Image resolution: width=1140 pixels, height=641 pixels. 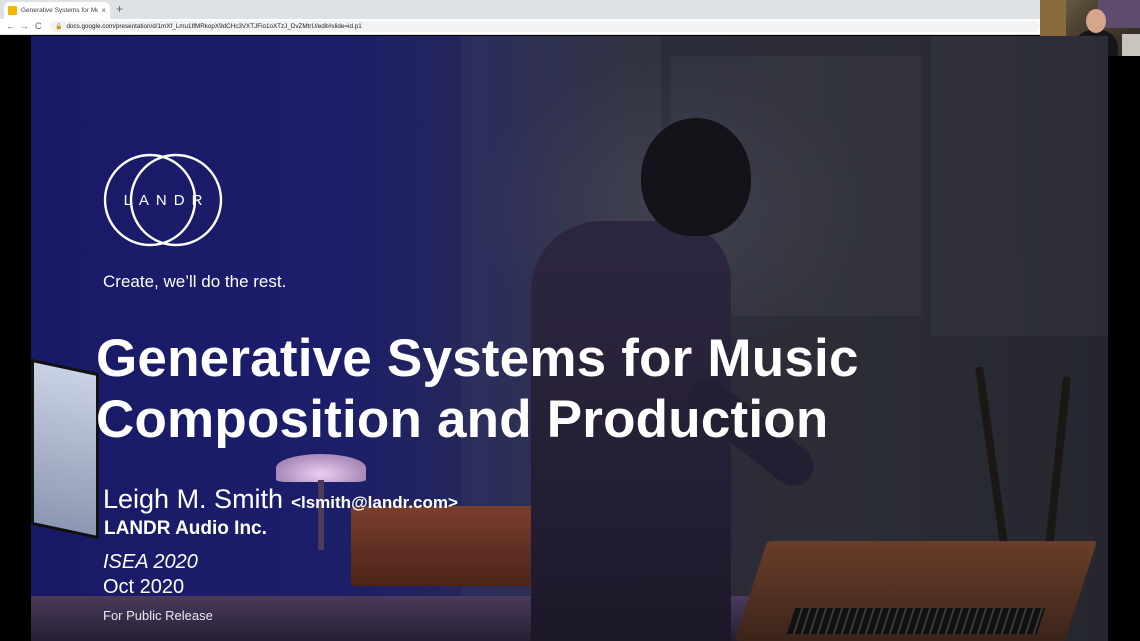 I want to click on logo-wordmark: LANDR, so click(x=166, y=200).